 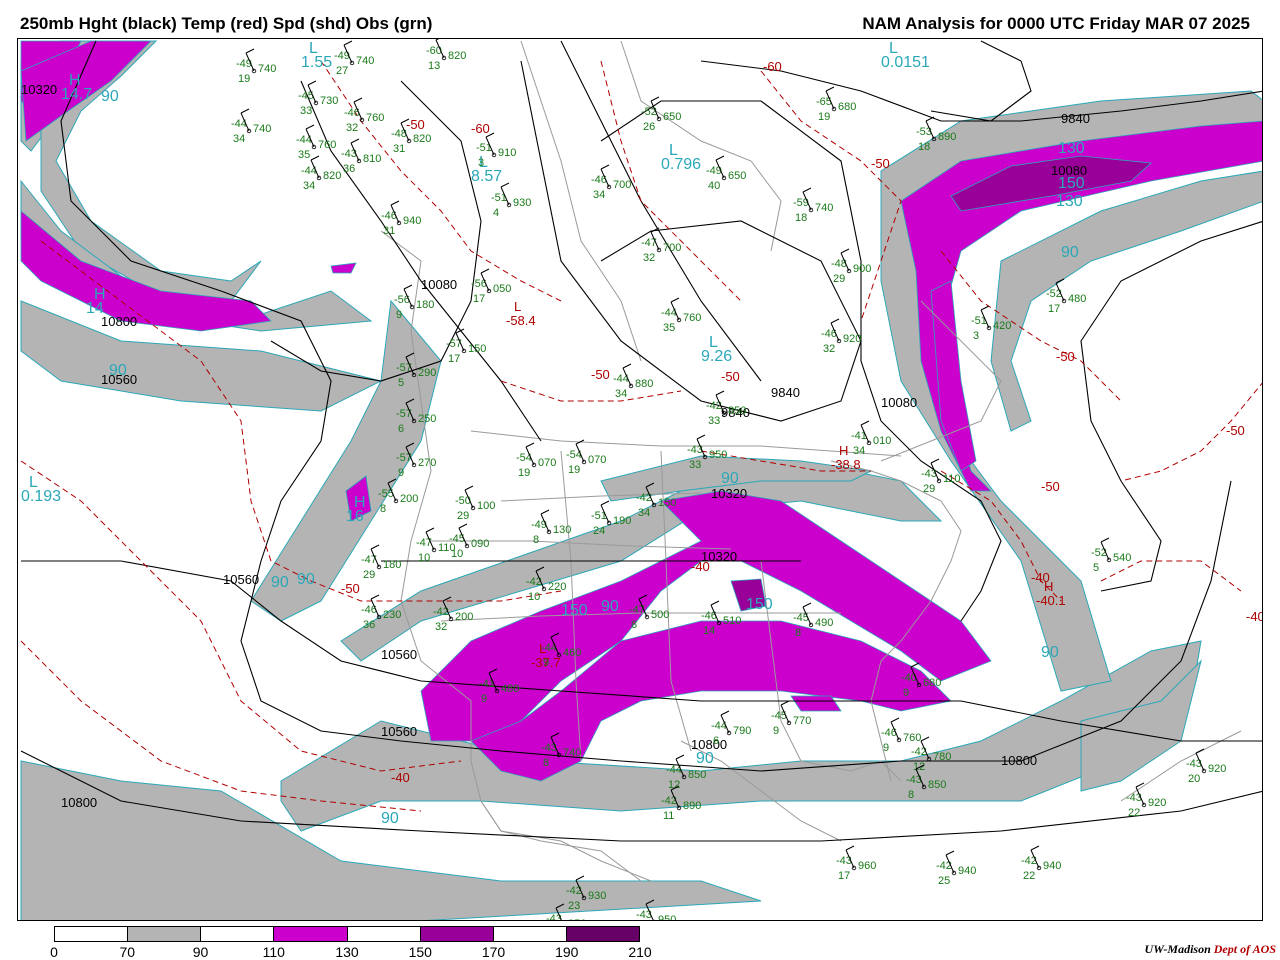 What do you see at coordinates (352, 128) in the screenshot?
I see `station-dewpoint-label: 32` at bounding box center [352, 128].